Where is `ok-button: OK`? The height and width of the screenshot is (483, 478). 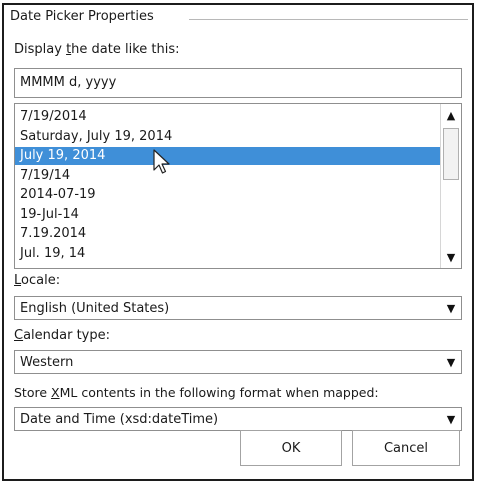
ok-button: OK is located at coordinates (291, 448).